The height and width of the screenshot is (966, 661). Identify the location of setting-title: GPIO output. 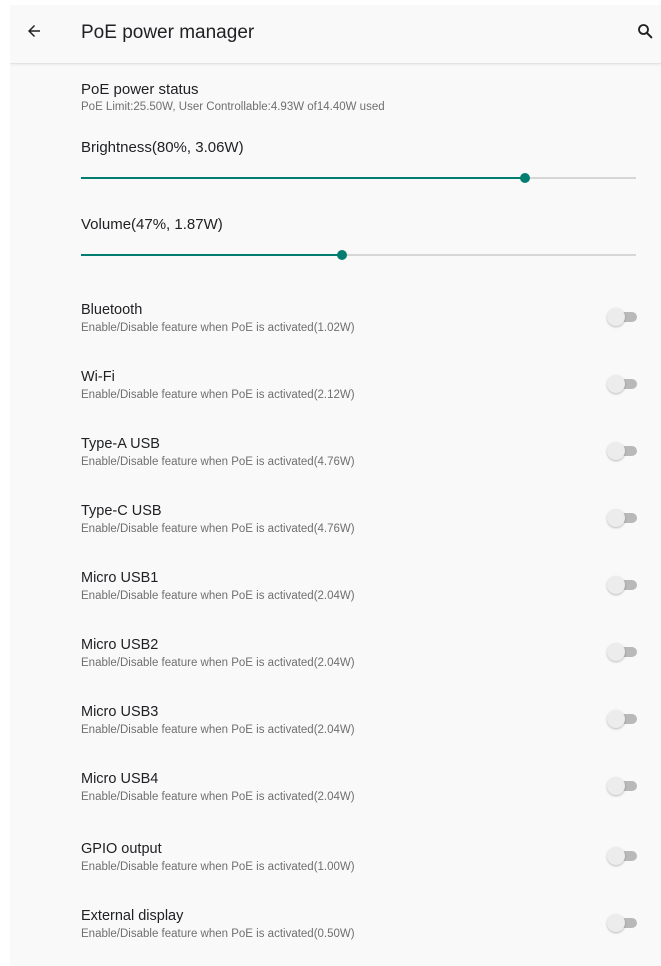
(121, 849).